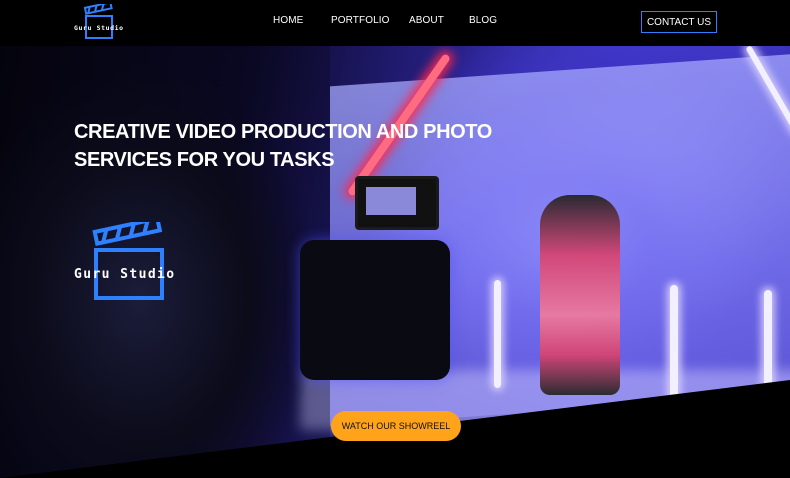 The height and width of the screenshot is (478, 790). What do you see at coordinates (204, 160) in the screenshot?
I see `headline-line-2: SERVICES FOR YOU TASKS` at bounding box center [204, 160].